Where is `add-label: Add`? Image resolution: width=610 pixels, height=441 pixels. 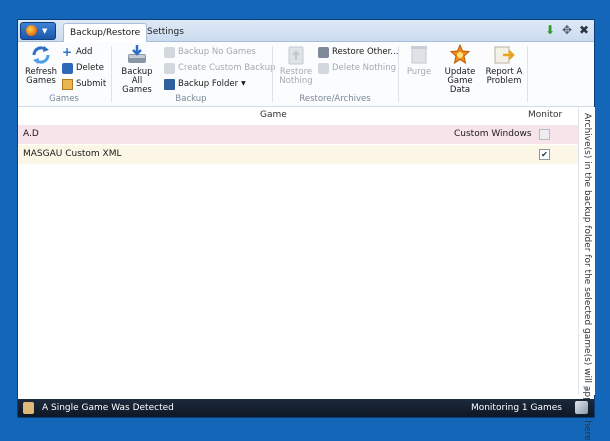 add-label: Add is located at coordinates (84, 52).